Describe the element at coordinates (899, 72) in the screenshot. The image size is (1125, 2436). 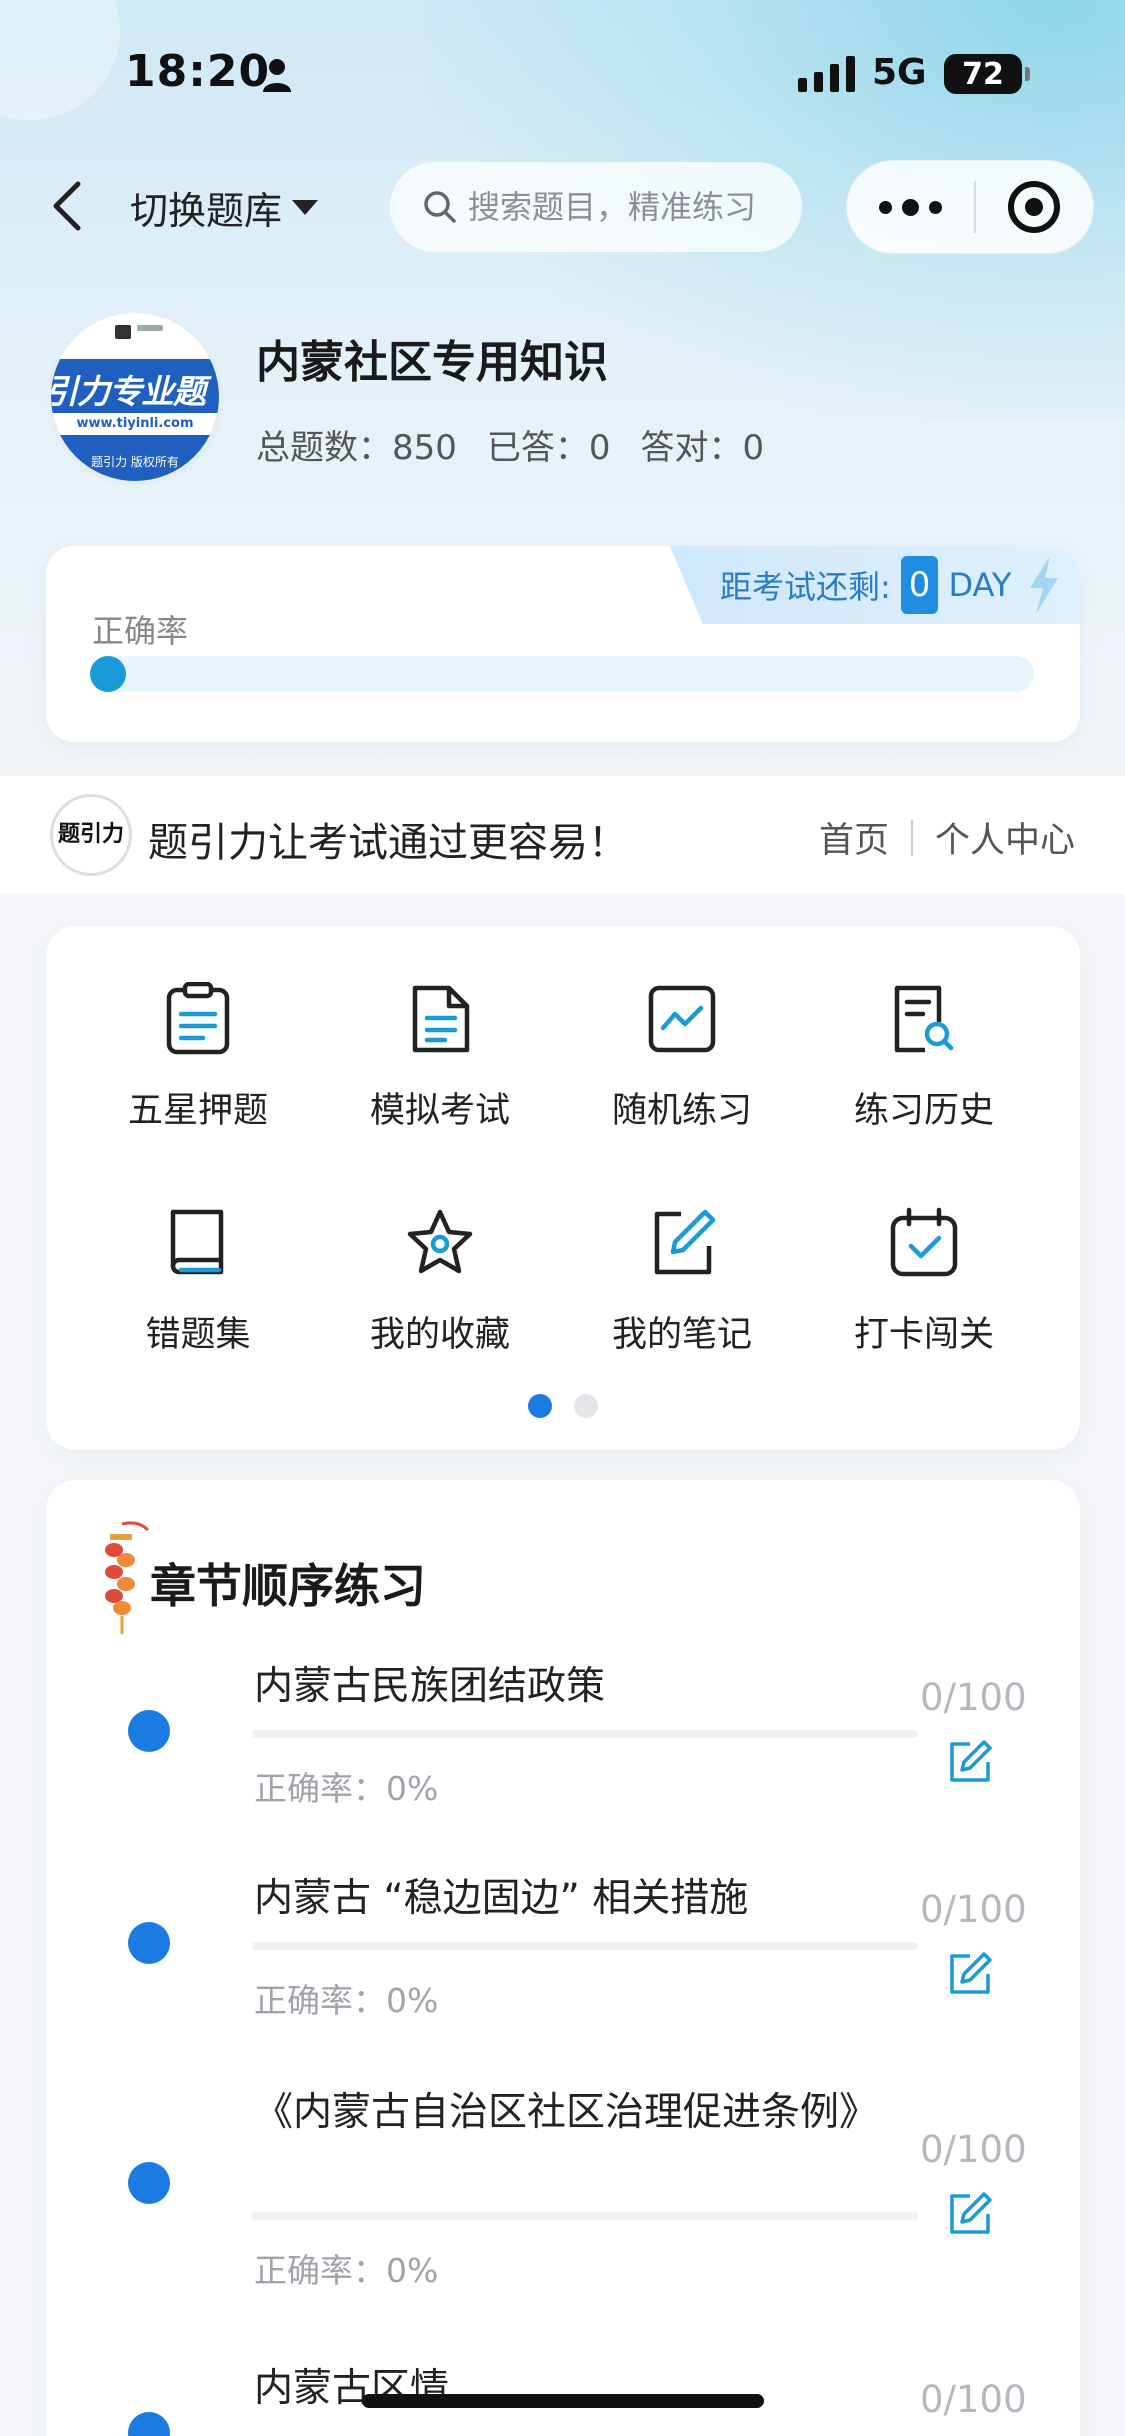
I see `network-type: 5G` at that location.